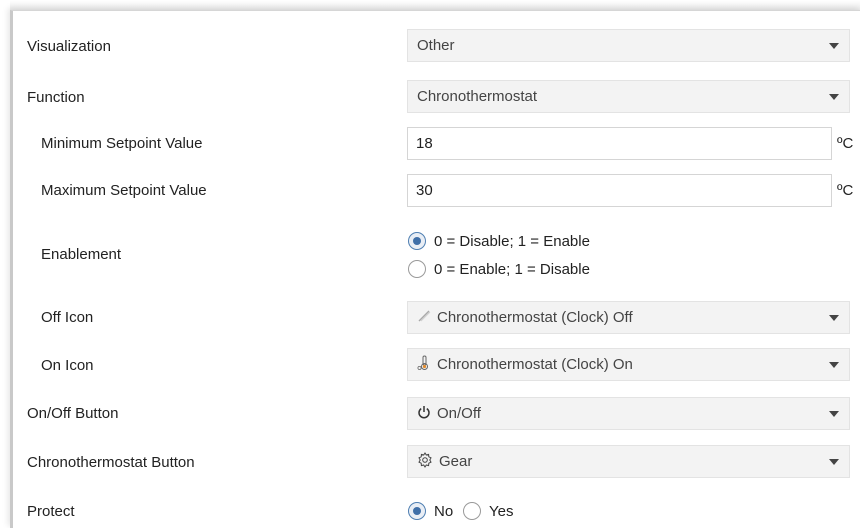 This screenshot has width=860, height=528. What do you see at coordinates (124, 190) in the screenshot?
I see `max-setpoint-label: Maximum Setpoint Value` at bounding box center [124, 190].